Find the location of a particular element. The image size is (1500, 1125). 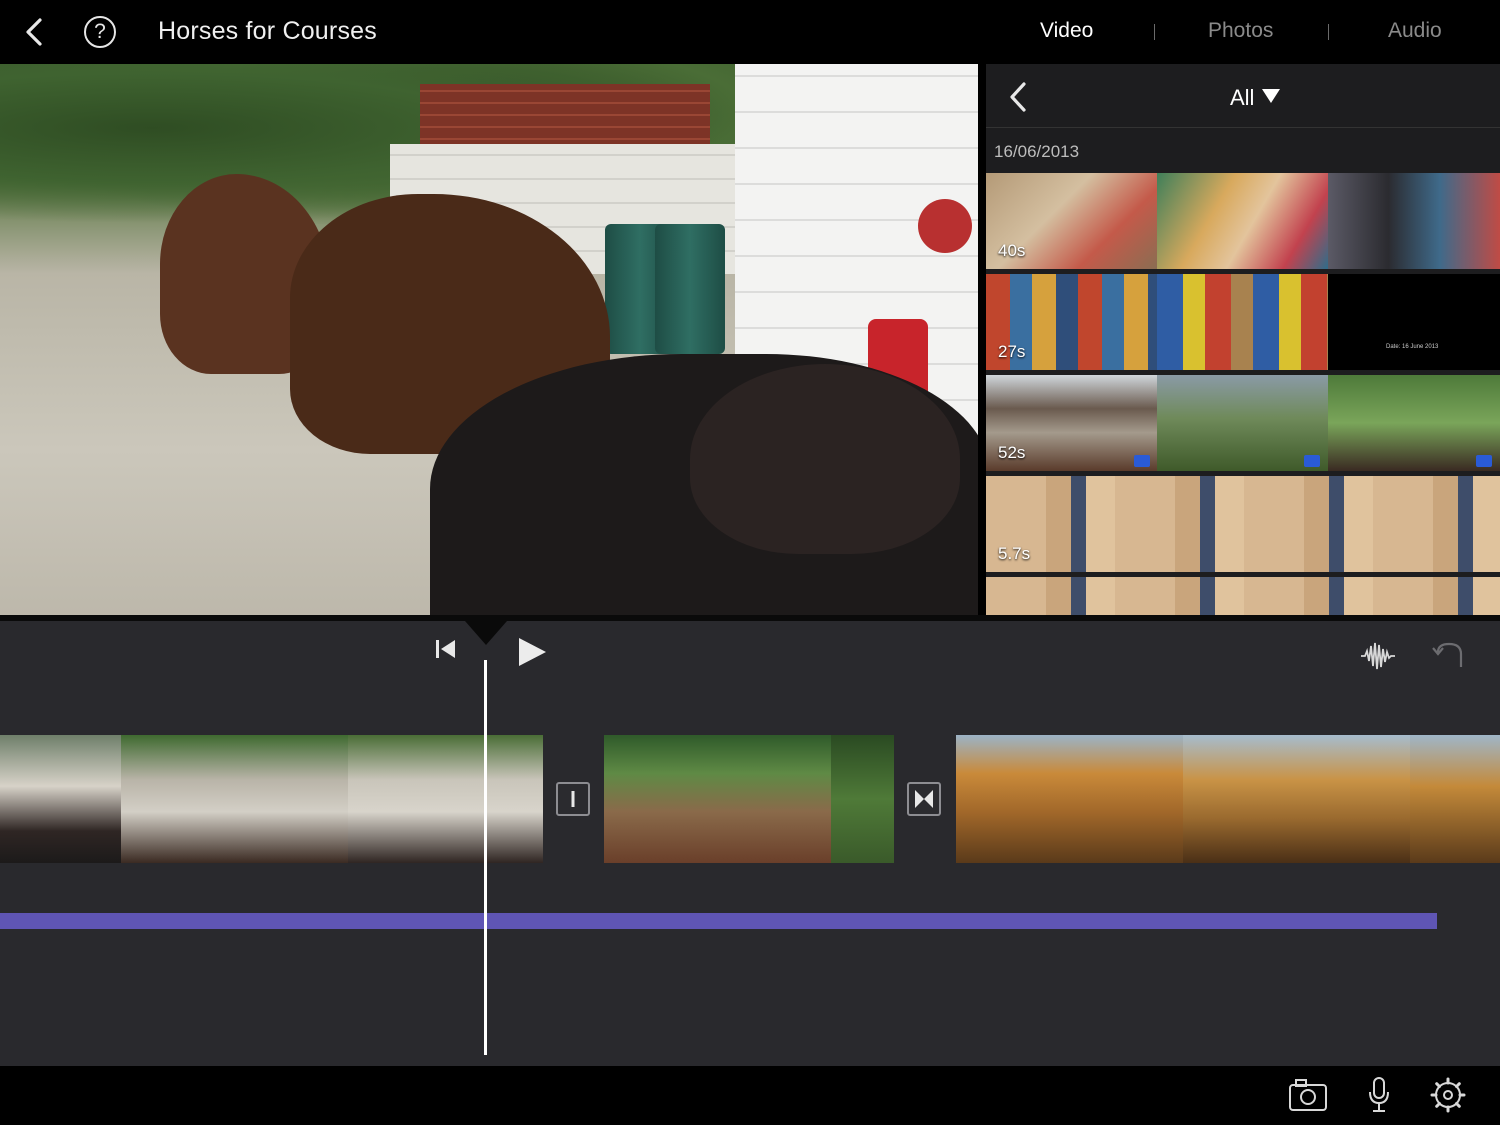

undo-icon is located at coordinates (1447, 654).